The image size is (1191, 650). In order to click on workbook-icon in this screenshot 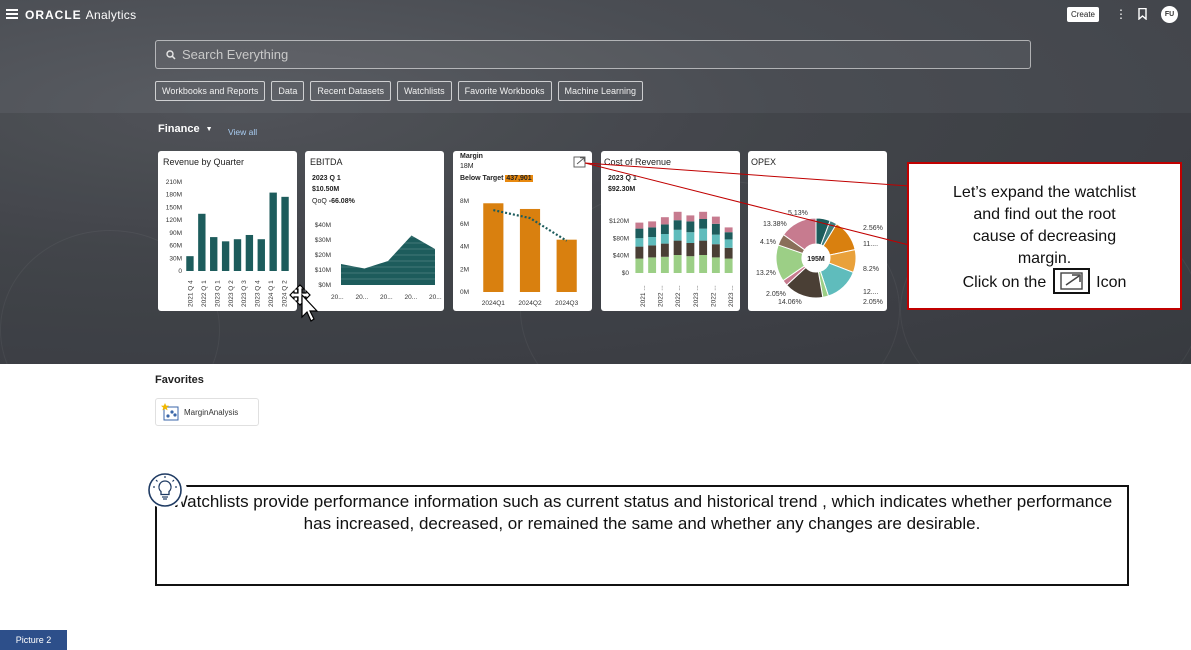, I will do `click(170, 412)`.